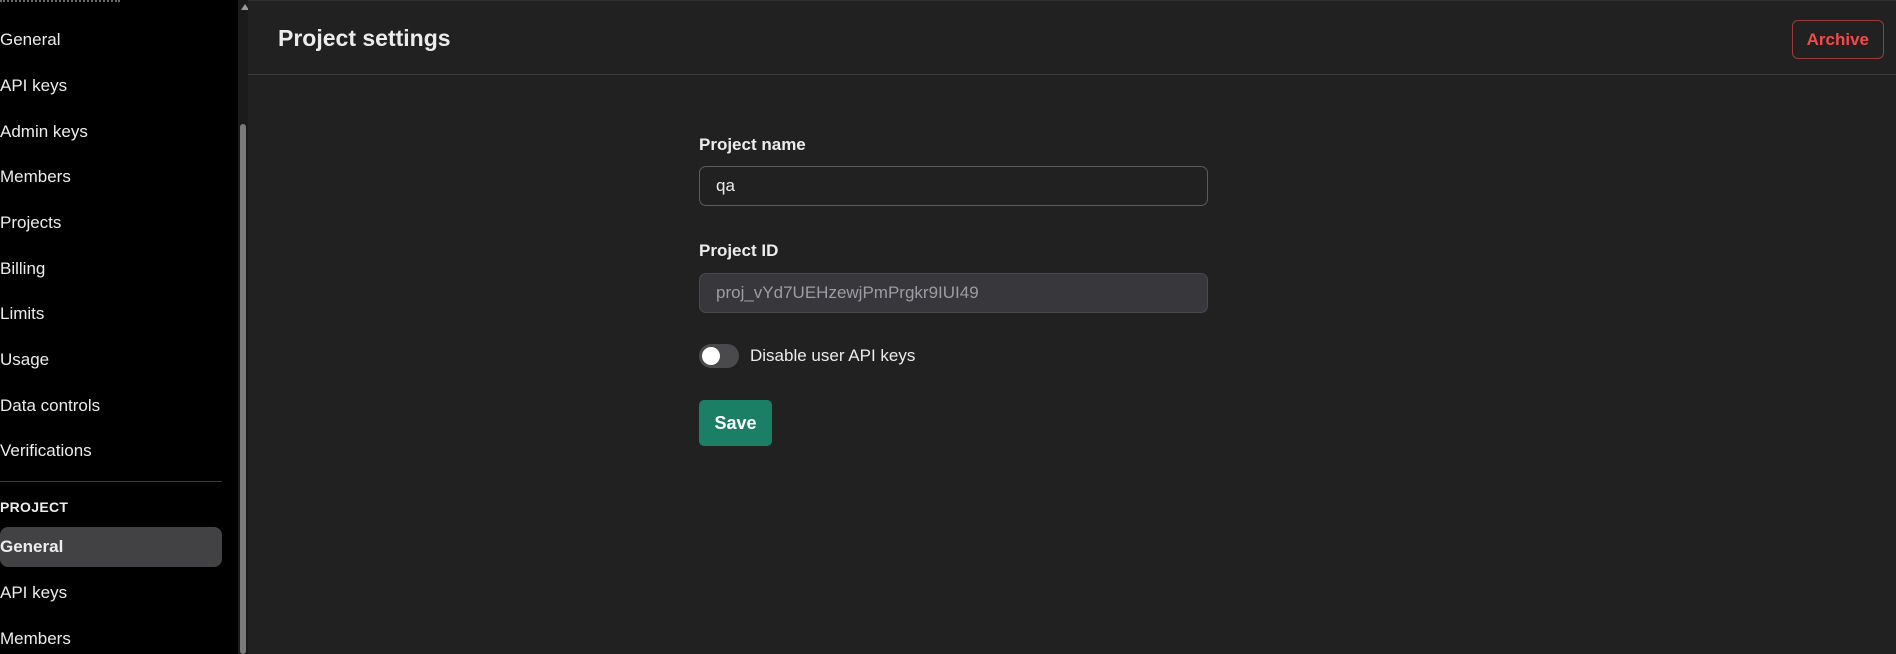  What do you see at coordinates (111, 86) in the screenshot?
I see `sidebar-item-api-keys: API keys` at bounding box center [111, 86].